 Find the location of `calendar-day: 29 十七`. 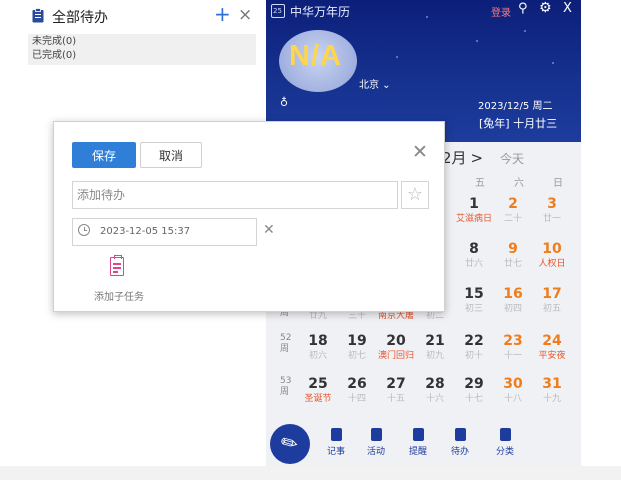

calendar-day: 29 十七 is located at coordinates (474, 390).